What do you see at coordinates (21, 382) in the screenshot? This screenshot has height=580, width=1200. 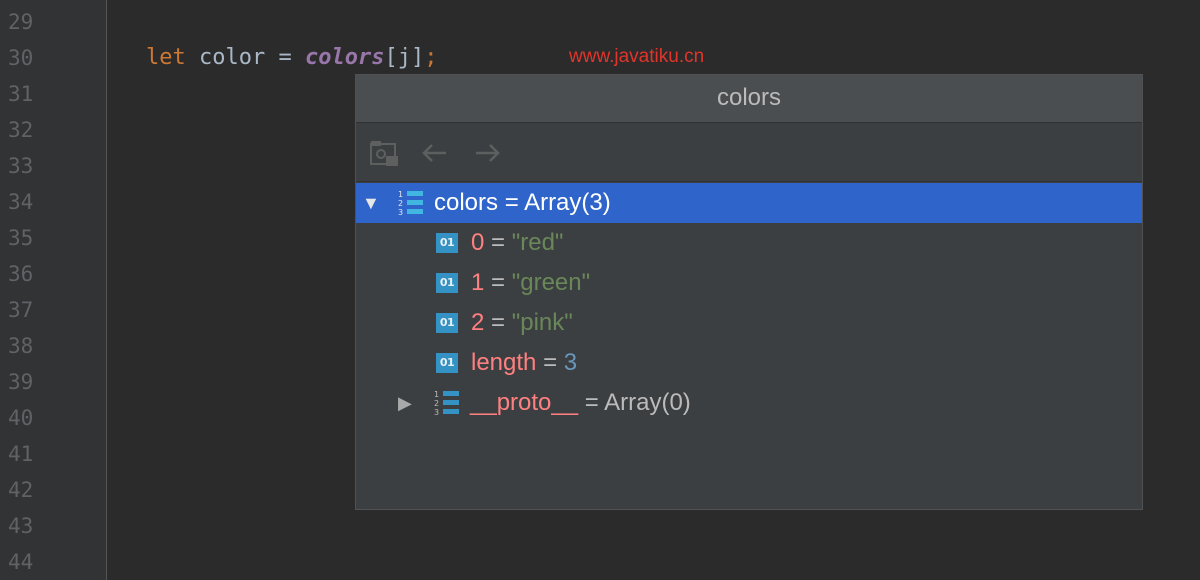 I see `line-number: 39` at bounding box center [21, 382].